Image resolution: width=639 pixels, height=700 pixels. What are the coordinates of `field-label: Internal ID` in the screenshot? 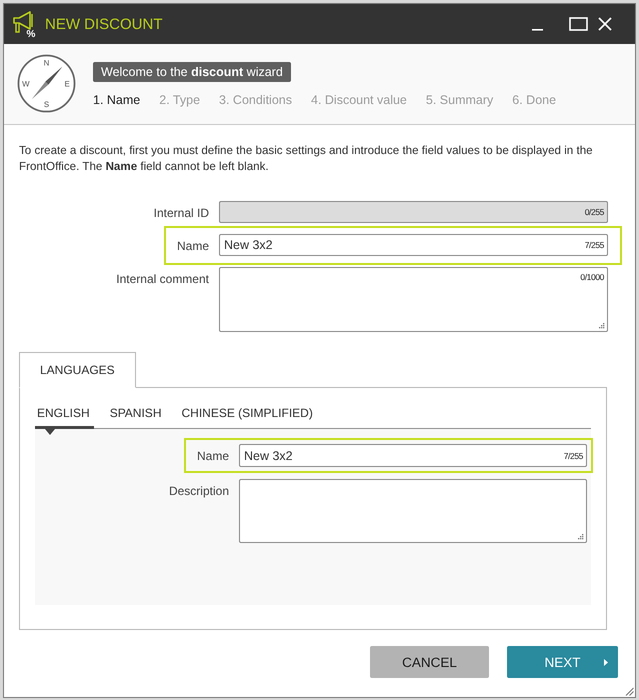 It's located at (181, 213).